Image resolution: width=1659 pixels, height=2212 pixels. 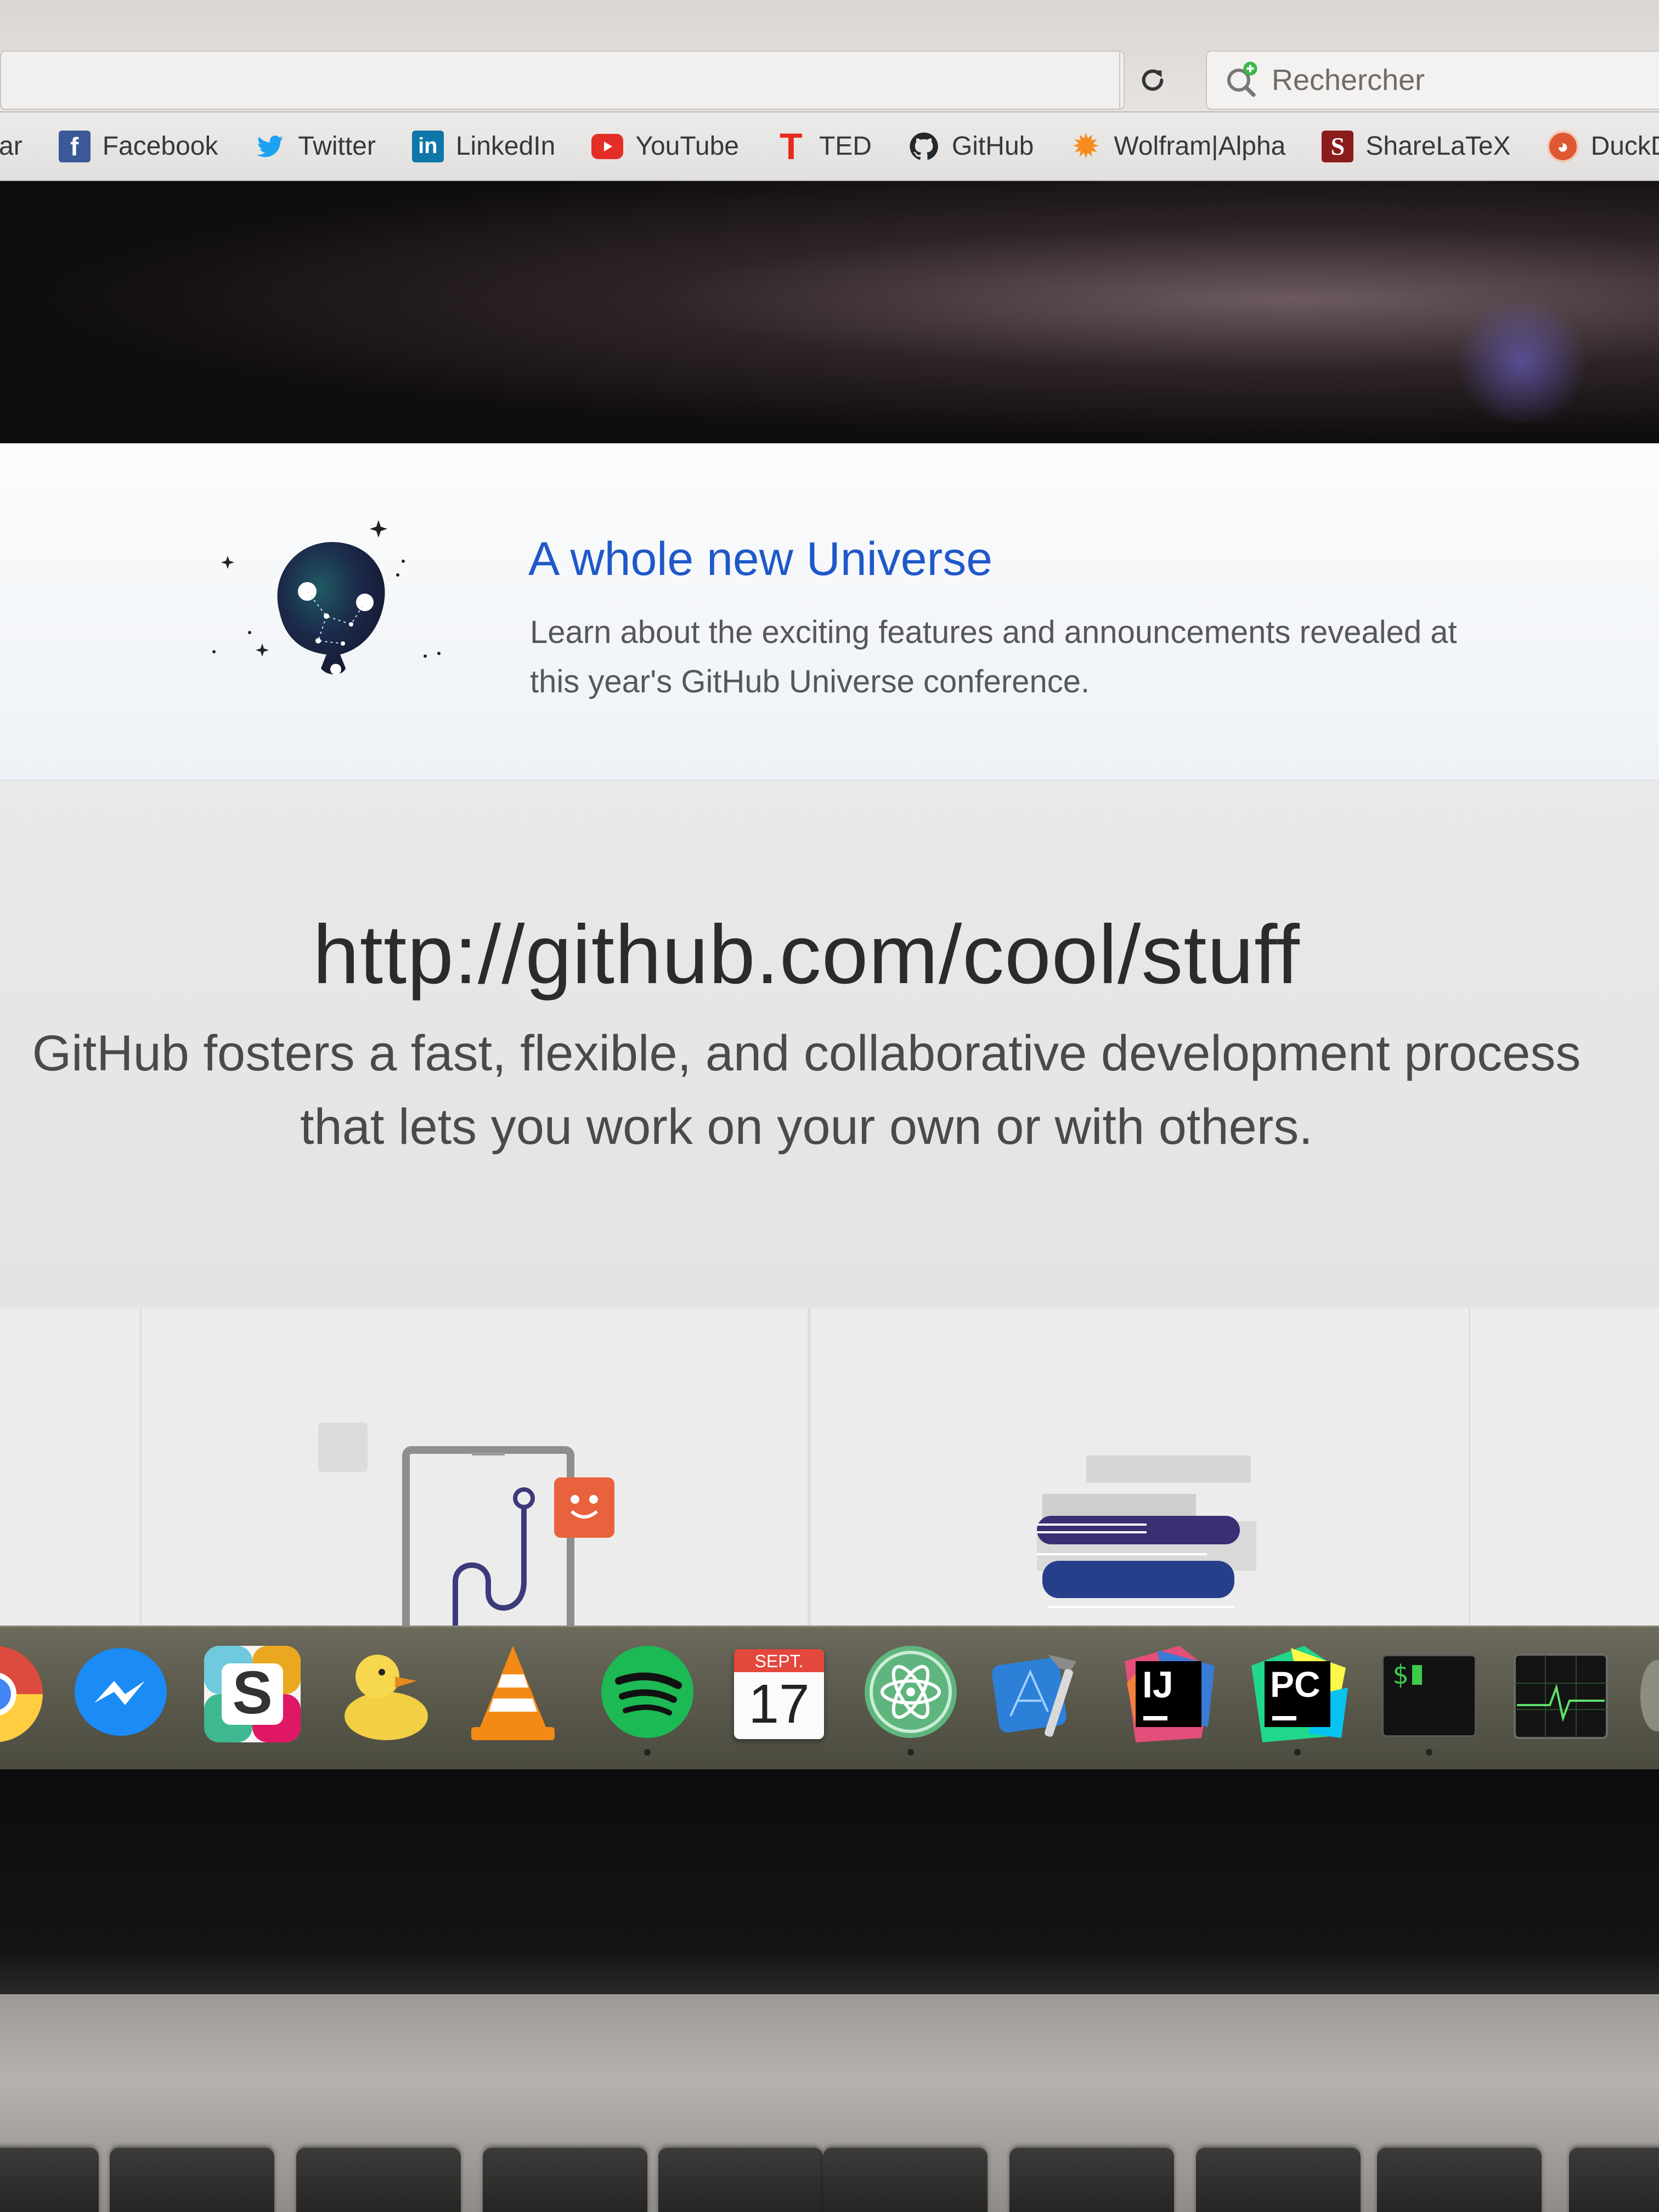 I want to click on bookmark-label: Facebook, so click(x=160, y=146).